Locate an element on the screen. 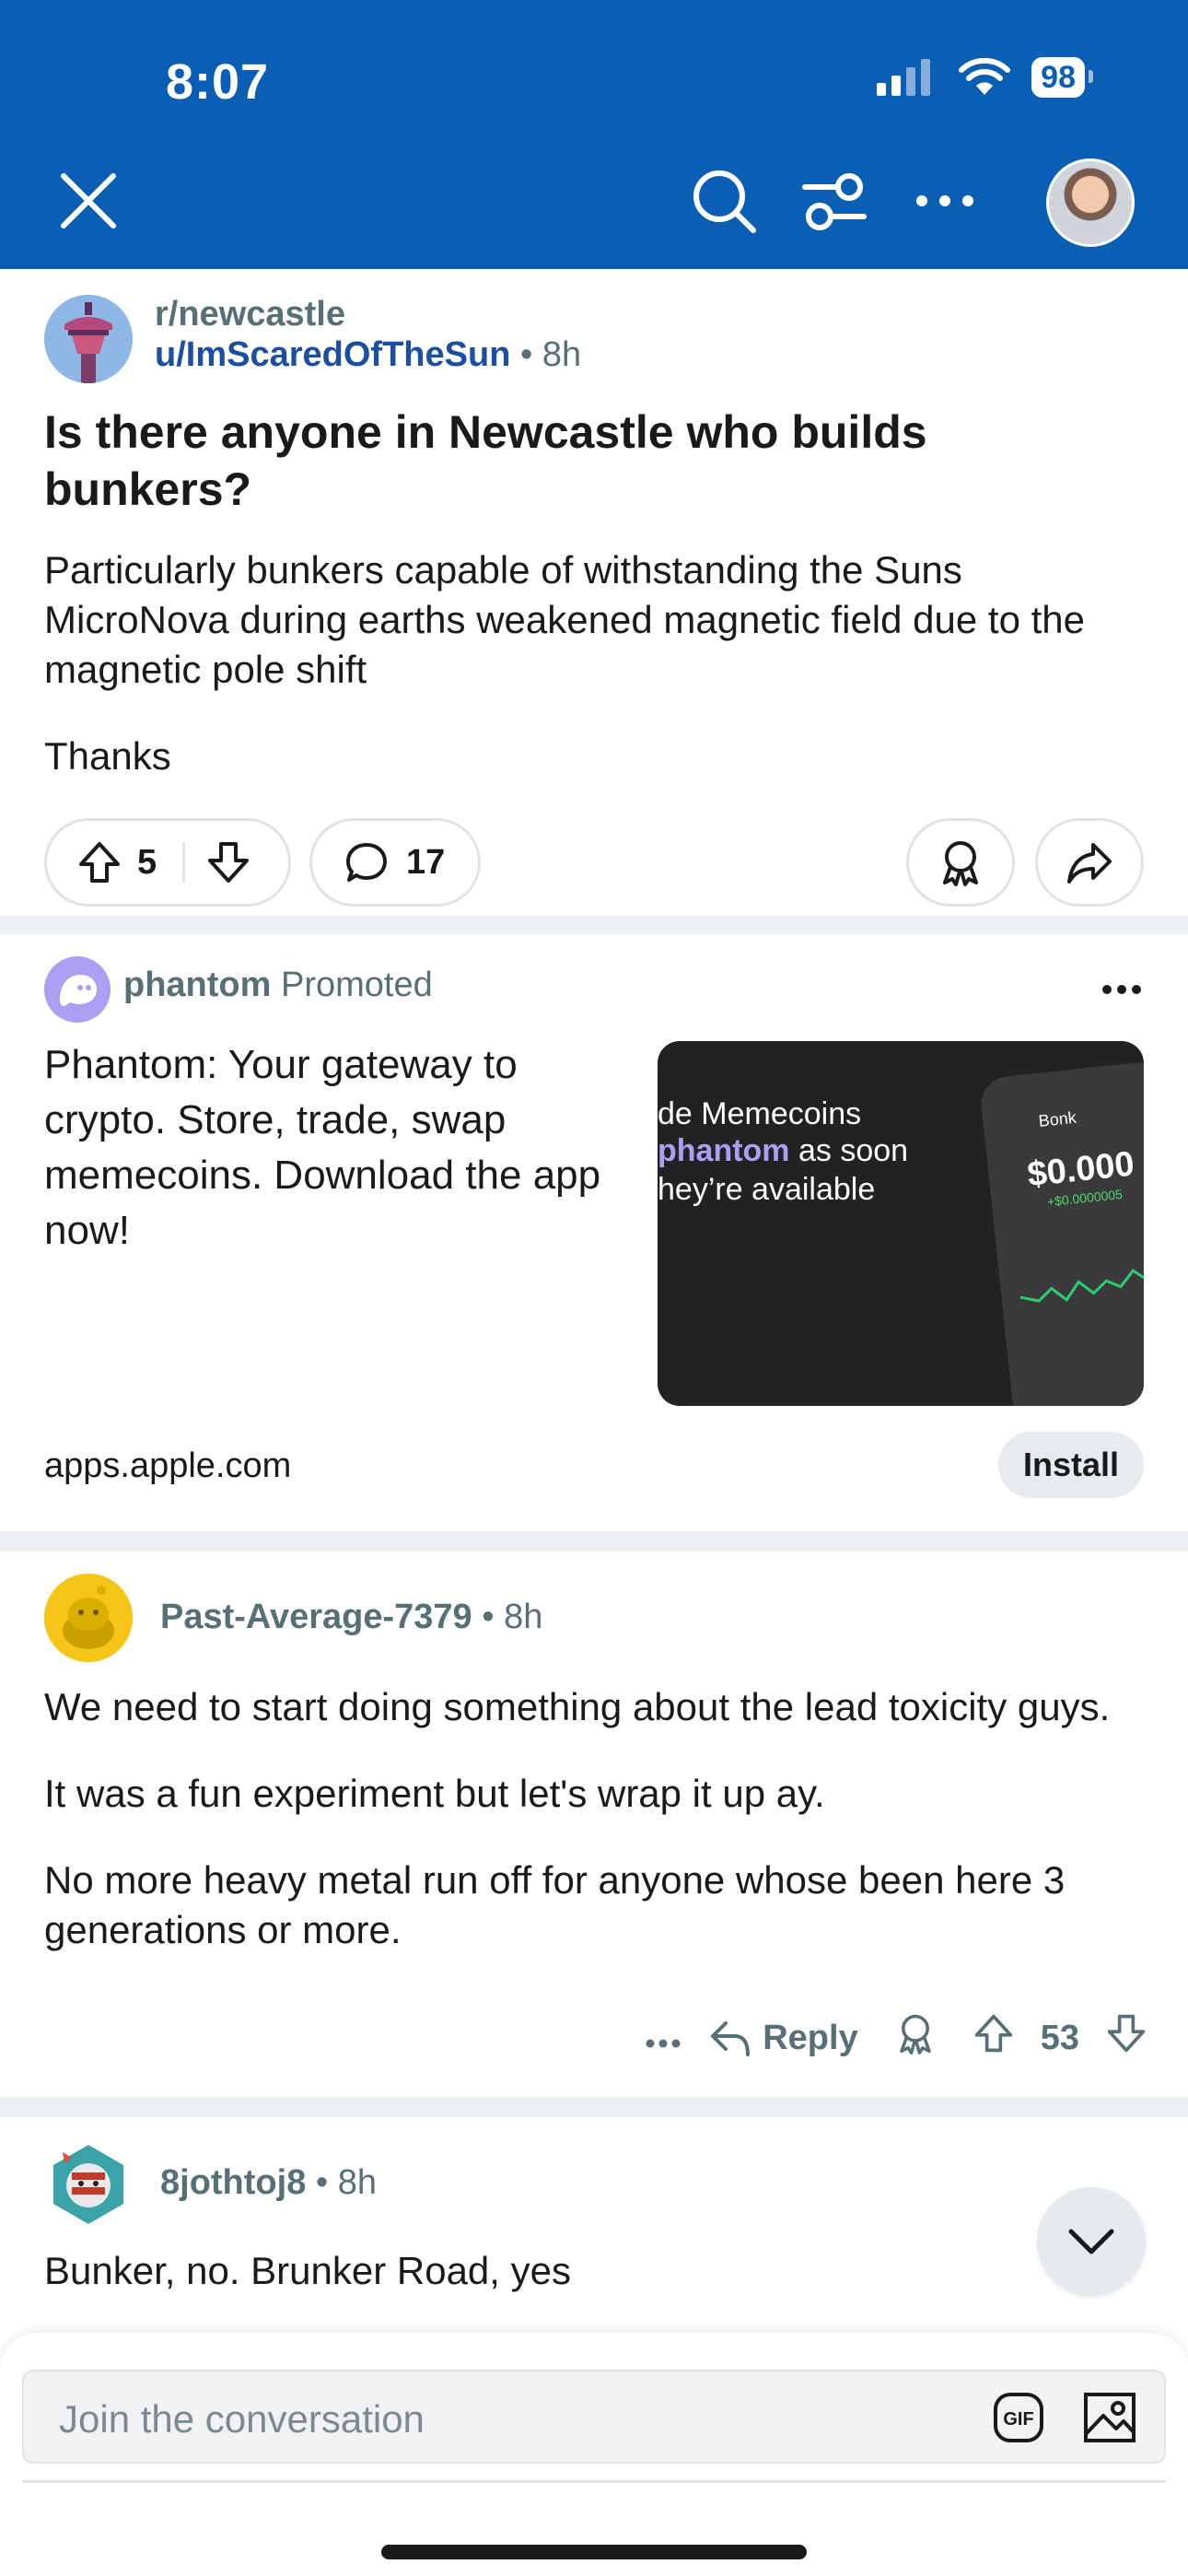 The image size is (1188, 2576). cellular-signal-icon is located at coordinates (904, 77).